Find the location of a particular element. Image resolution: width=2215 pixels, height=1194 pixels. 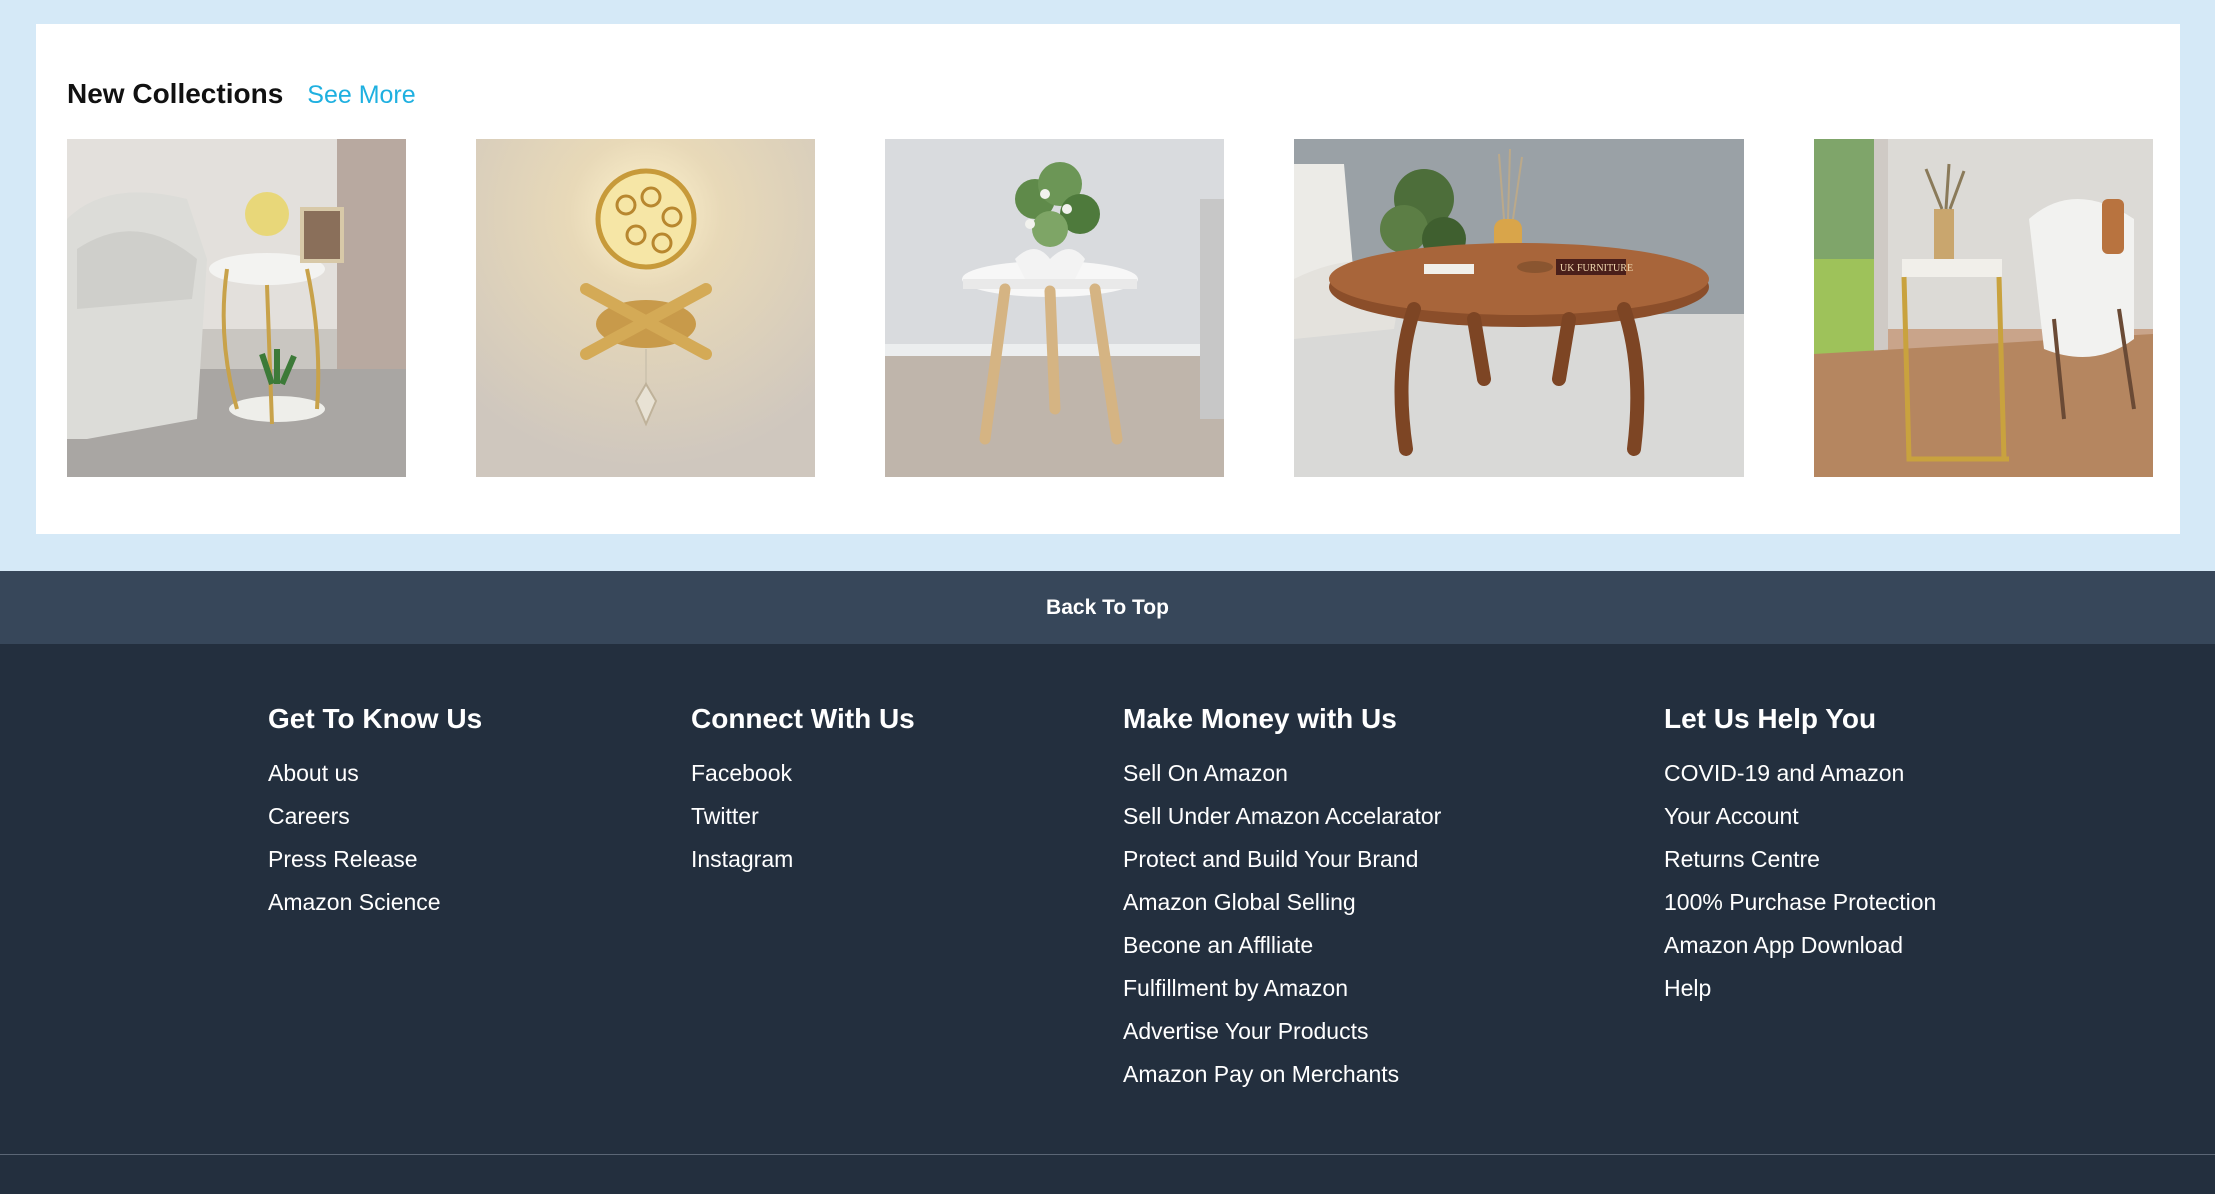

product-badge: UK FURNITURE is located at coordinates (1596, 268).